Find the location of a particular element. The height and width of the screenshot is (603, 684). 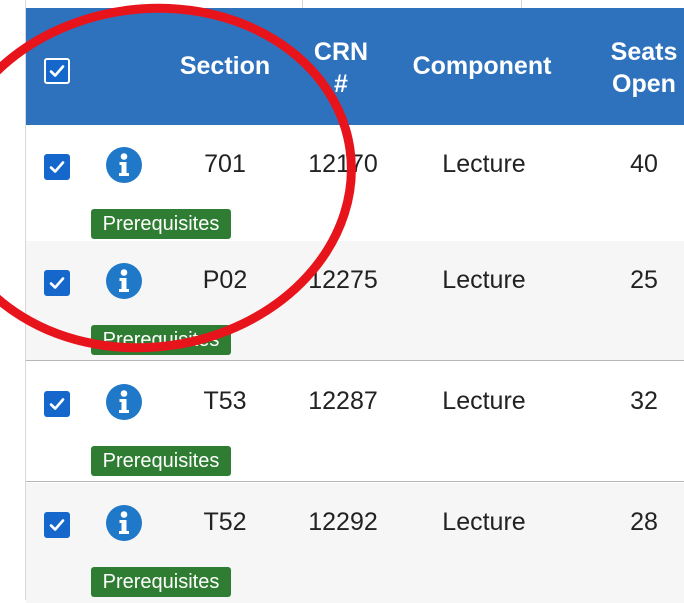

crn-cell: 12287 is located at coordinates (343, 401).